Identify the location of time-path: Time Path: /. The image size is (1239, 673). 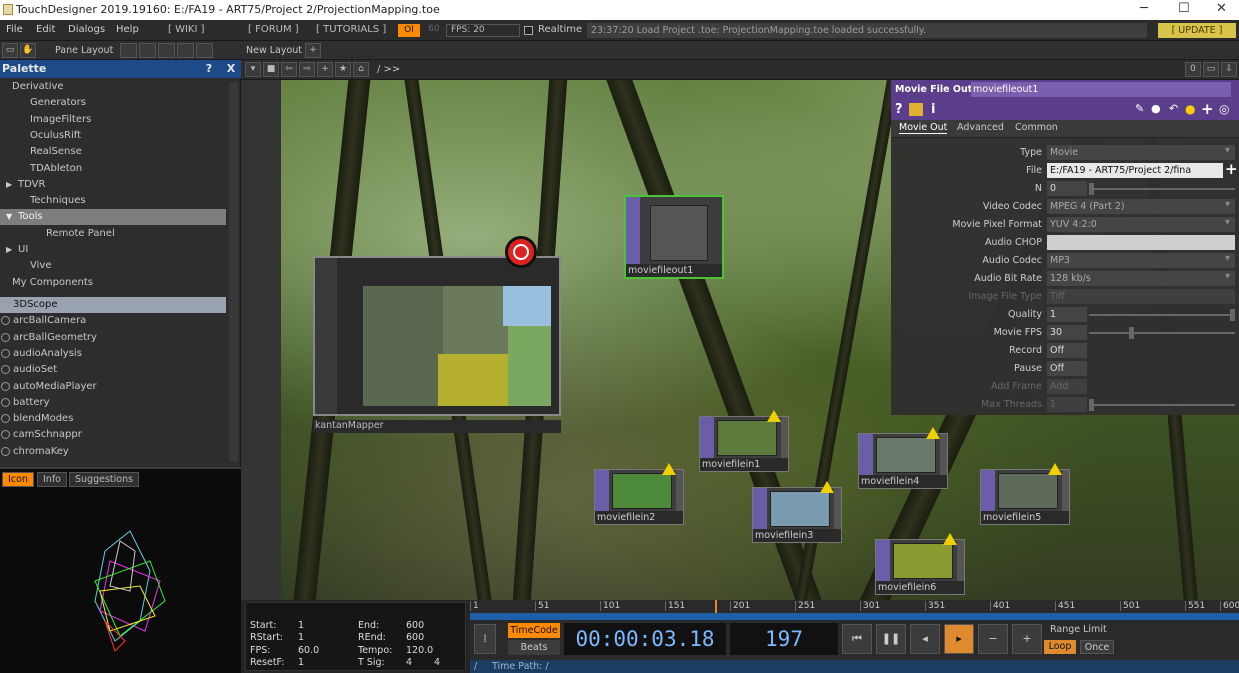
(520, 666).